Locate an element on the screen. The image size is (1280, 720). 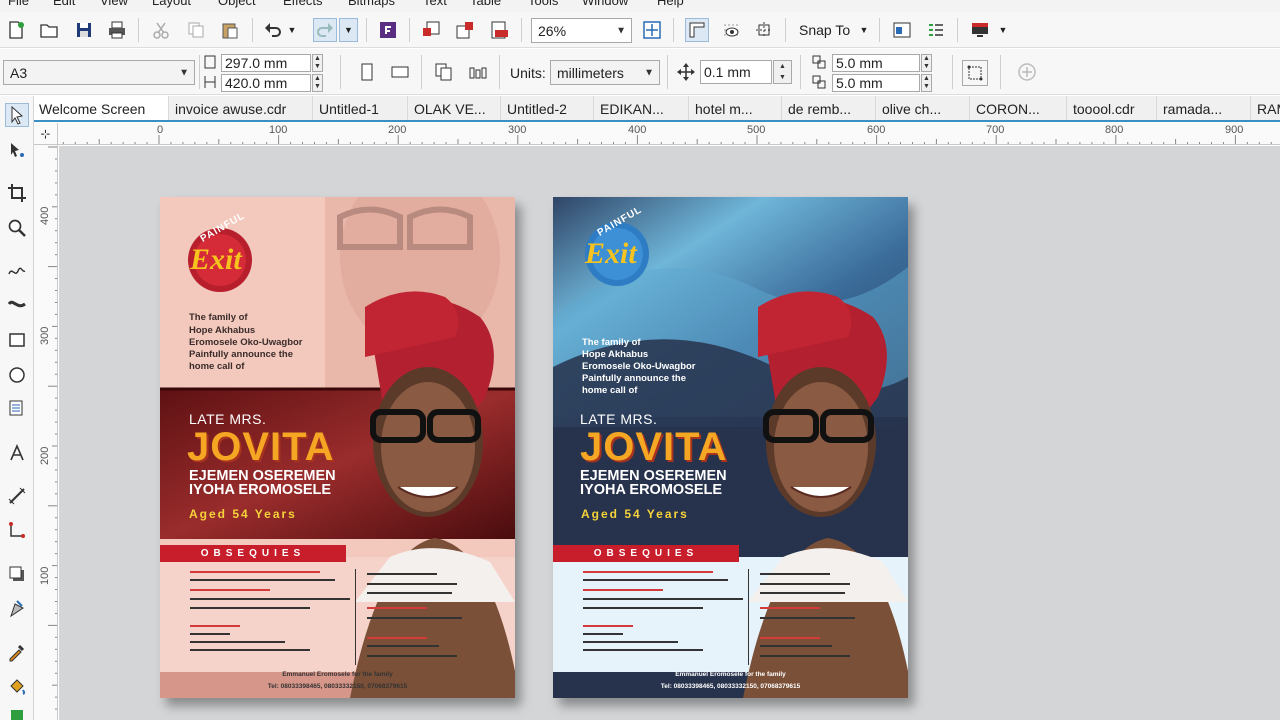
polygon-tool-icon is located at coordinates (17, 408).